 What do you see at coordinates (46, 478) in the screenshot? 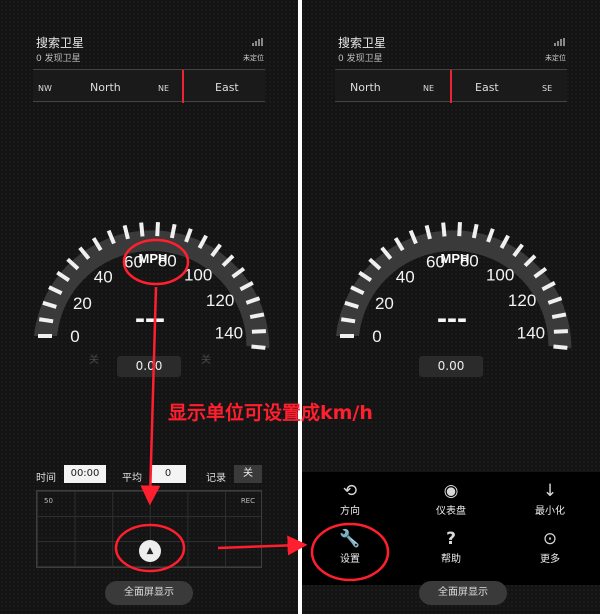
I see `time-label: 时间` at bounding box center [46, 478].